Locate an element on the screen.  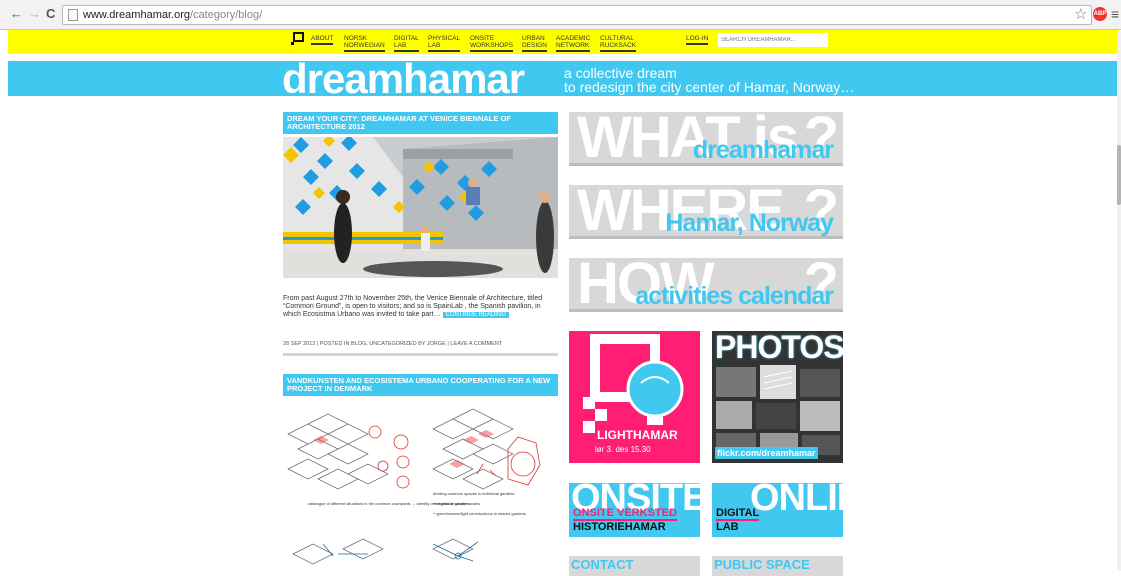
nav-item-onsite-workshops: Onsite Workshops is located at coordinates (491, 43).